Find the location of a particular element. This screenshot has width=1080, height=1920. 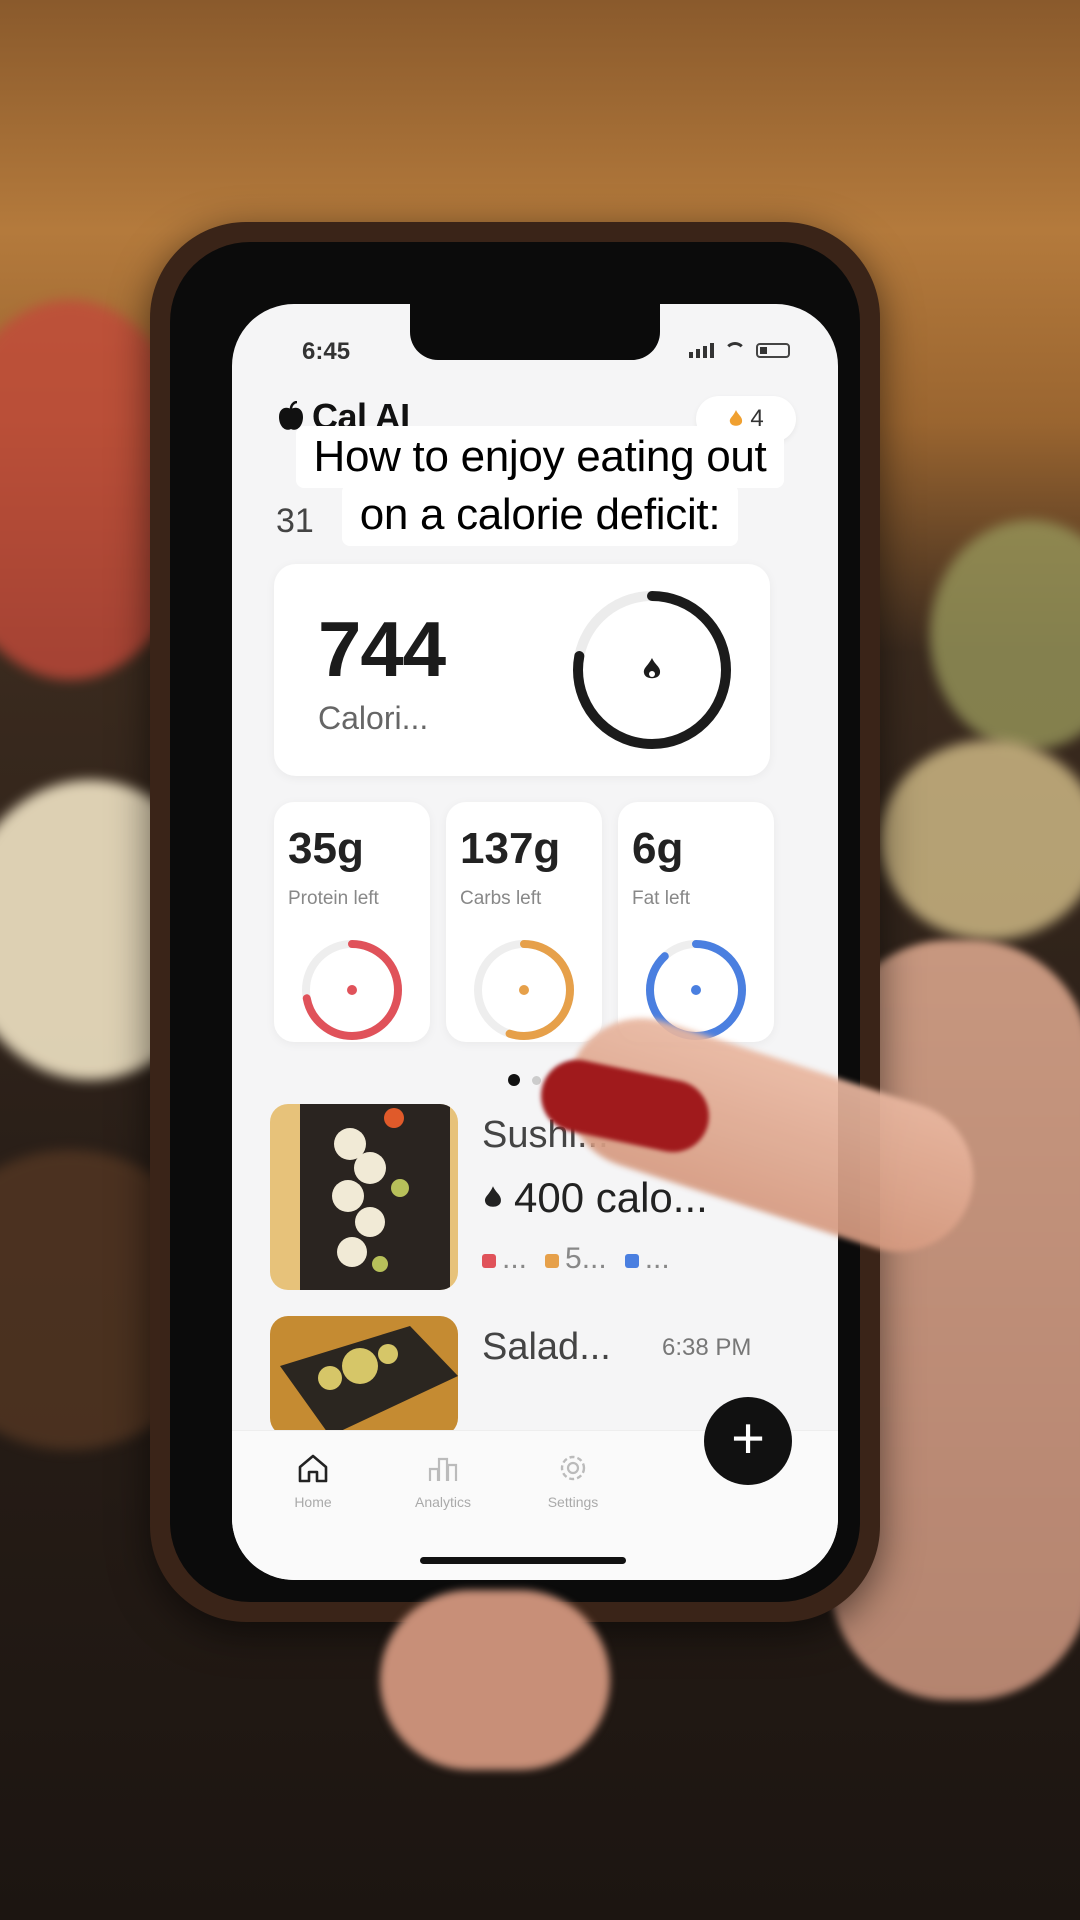

home-indicator is located at coordinates (523, 1560).